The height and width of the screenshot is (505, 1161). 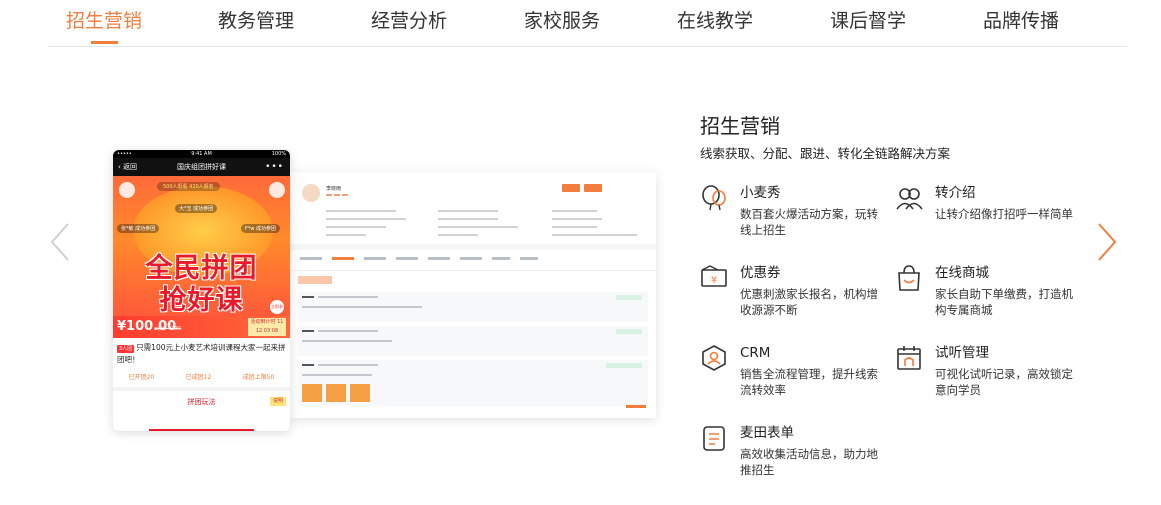 What do you see at coordinates (409, 19) in the screenshot?
I see `tab-business-analysis: 经营分析` at bounding box center [409, 19].